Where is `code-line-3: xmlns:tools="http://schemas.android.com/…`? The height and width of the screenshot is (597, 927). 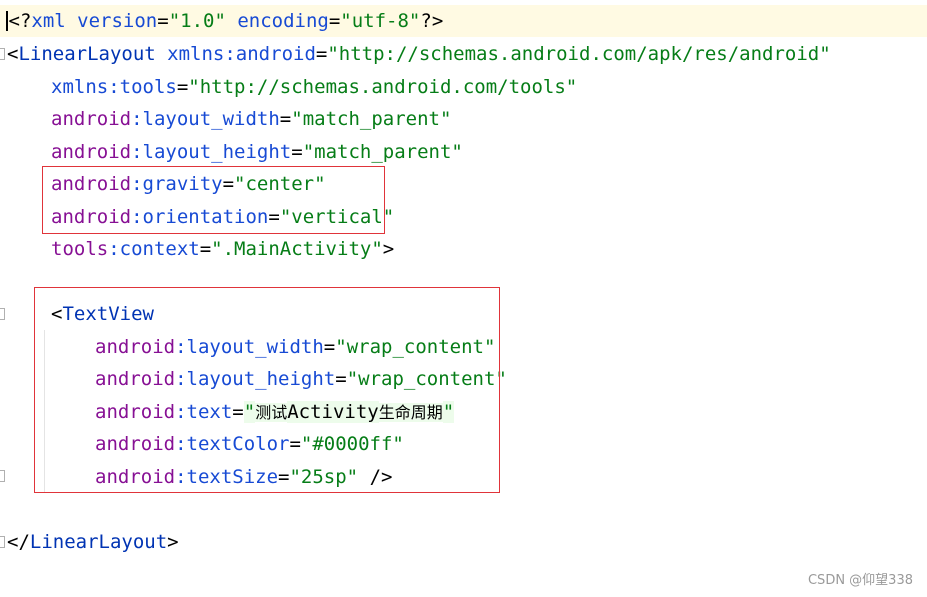
code-line-3: xmlns:tools="http://schemas.android.com/… is located at coordinates (314, 87).